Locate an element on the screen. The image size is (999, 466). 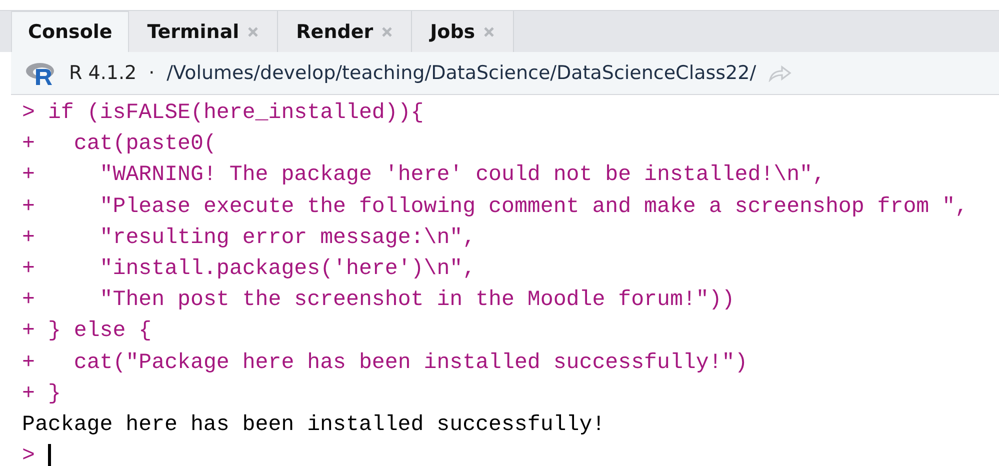
code-line: if (isFALSE(here_installed)){ is located at coordinates (235, 113).